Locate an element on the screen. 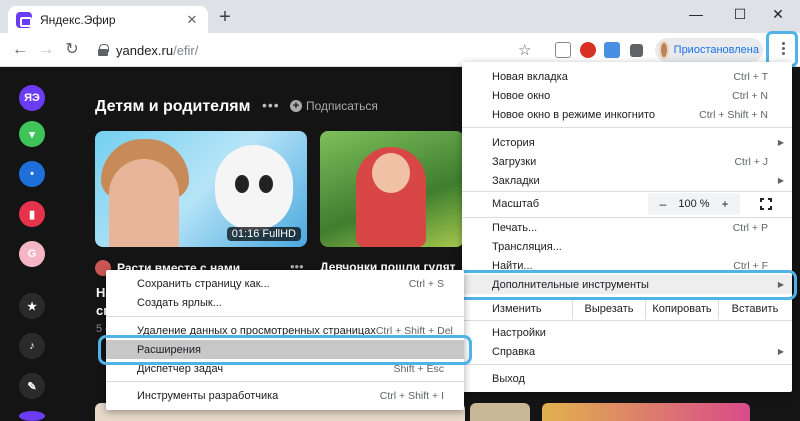  submenu-item-label: Инструменты разработчика is located at coordinates (208, 395).